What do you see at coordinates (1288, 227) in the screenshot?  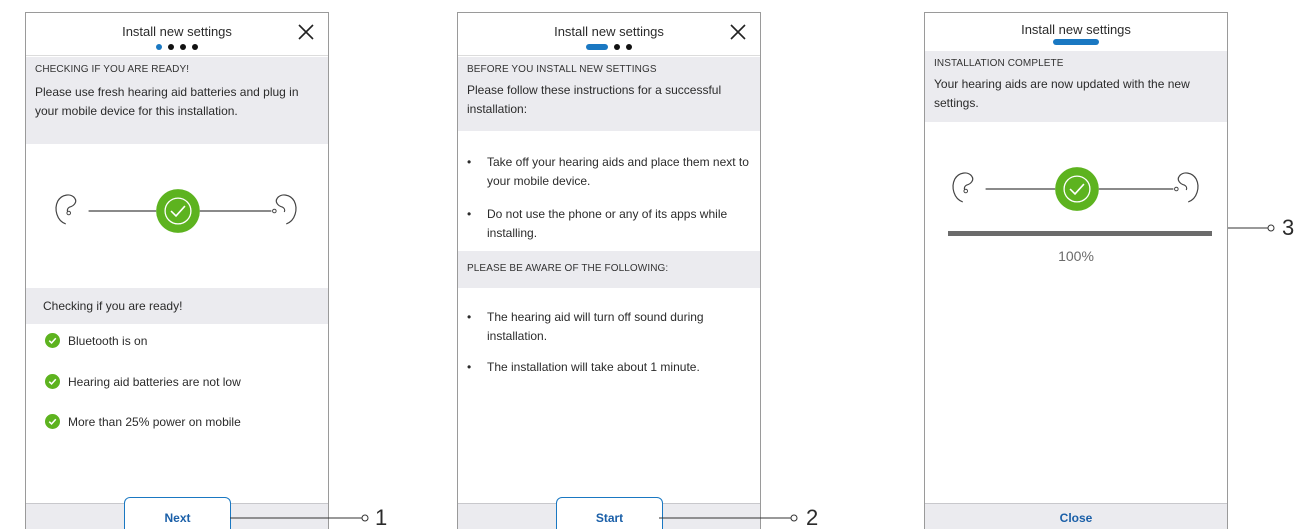 I see `callout-number-3: 3` at bounding box center [1288, 227].